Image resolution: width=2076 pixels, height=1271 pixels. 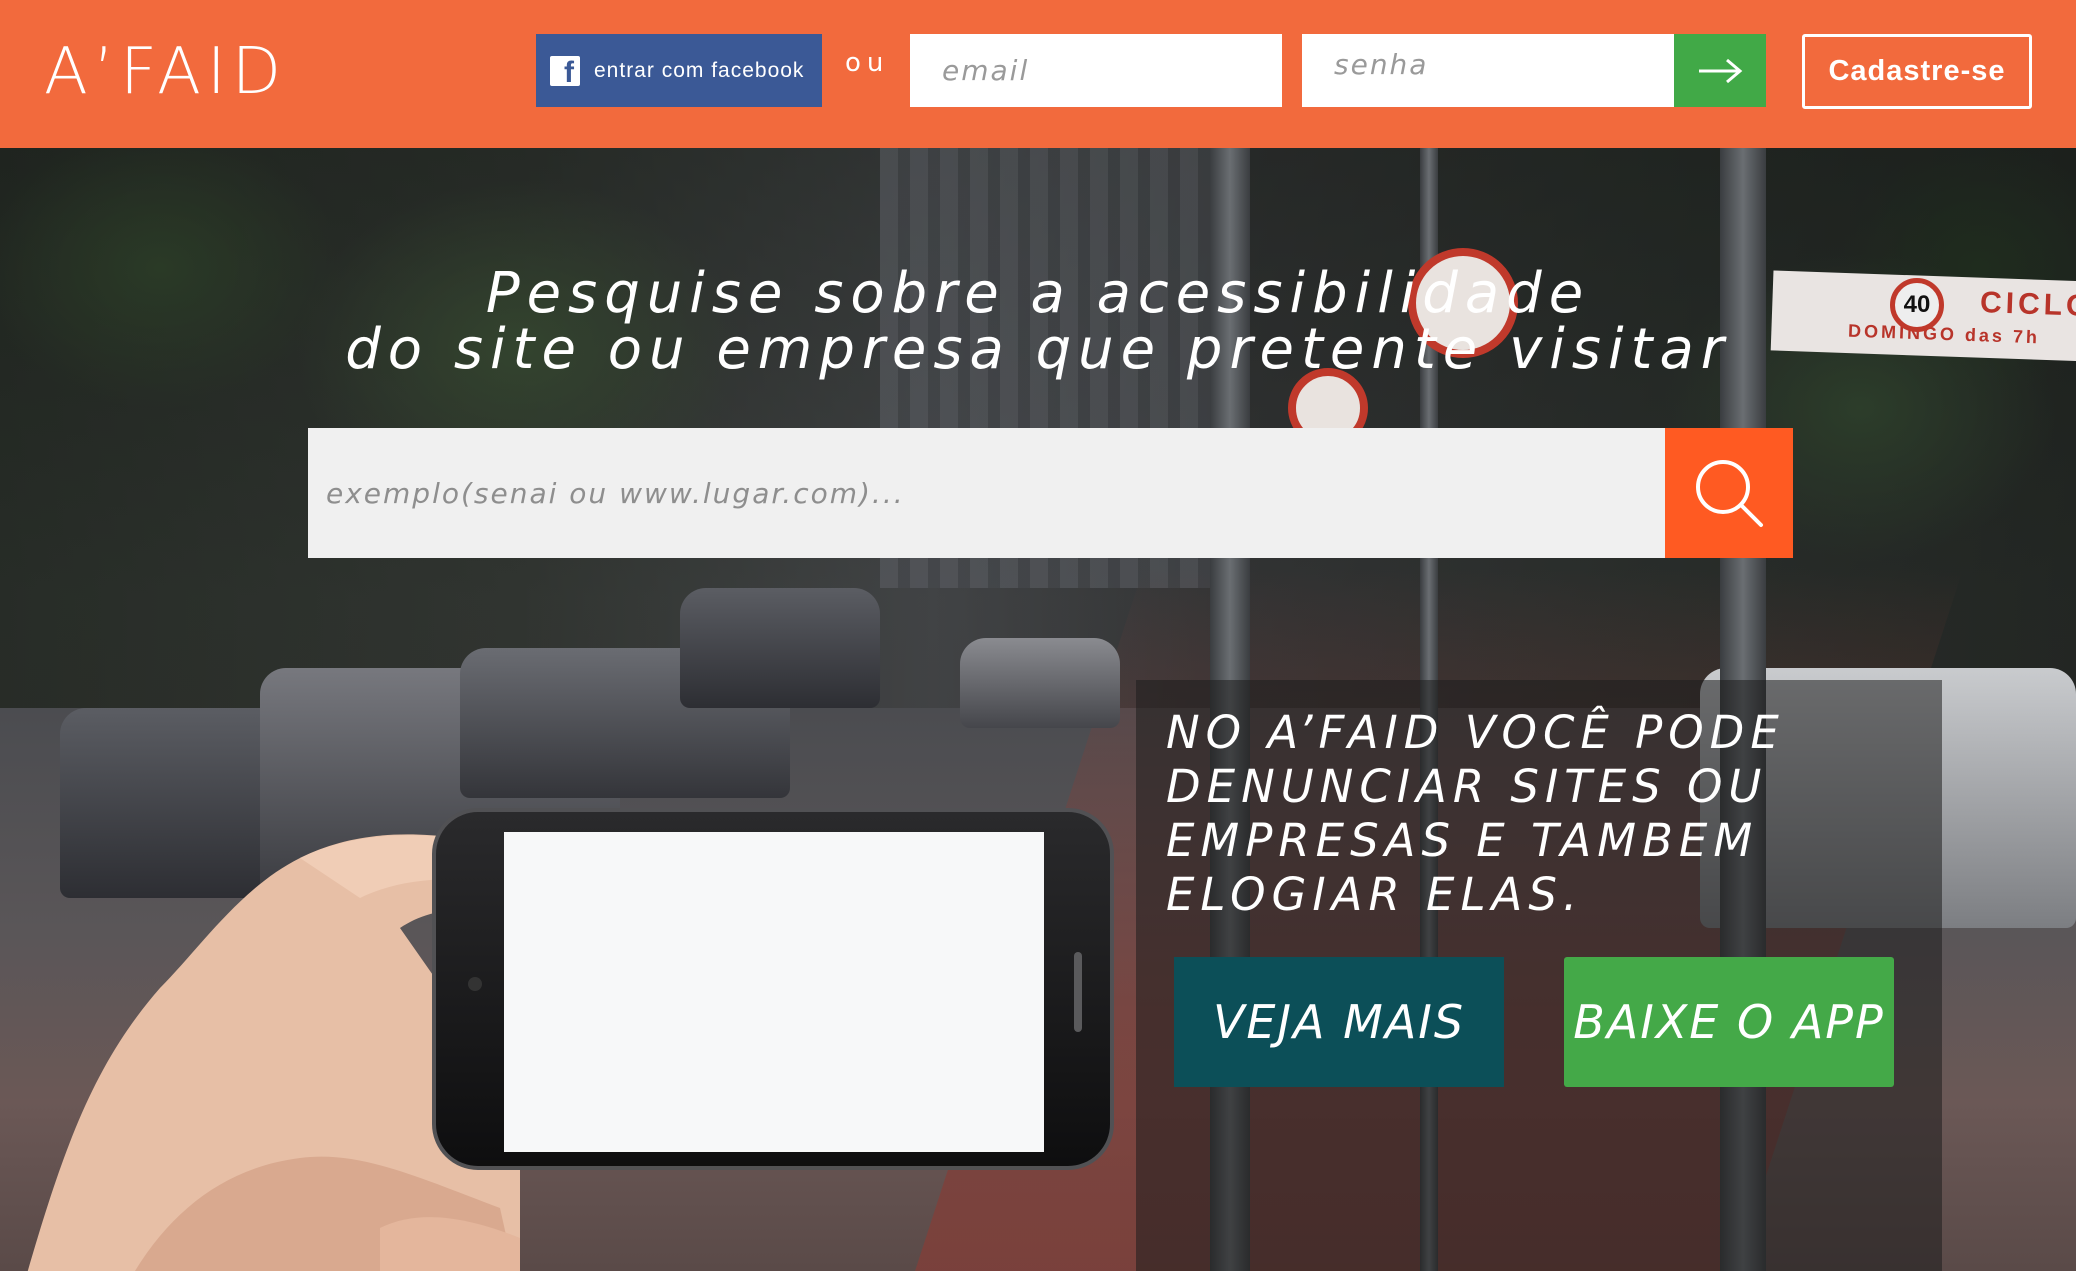 What do you see at coordinates (1078, 992) in the screenshot?
I see `phone-speaker` at bounding box center [1078, 992].